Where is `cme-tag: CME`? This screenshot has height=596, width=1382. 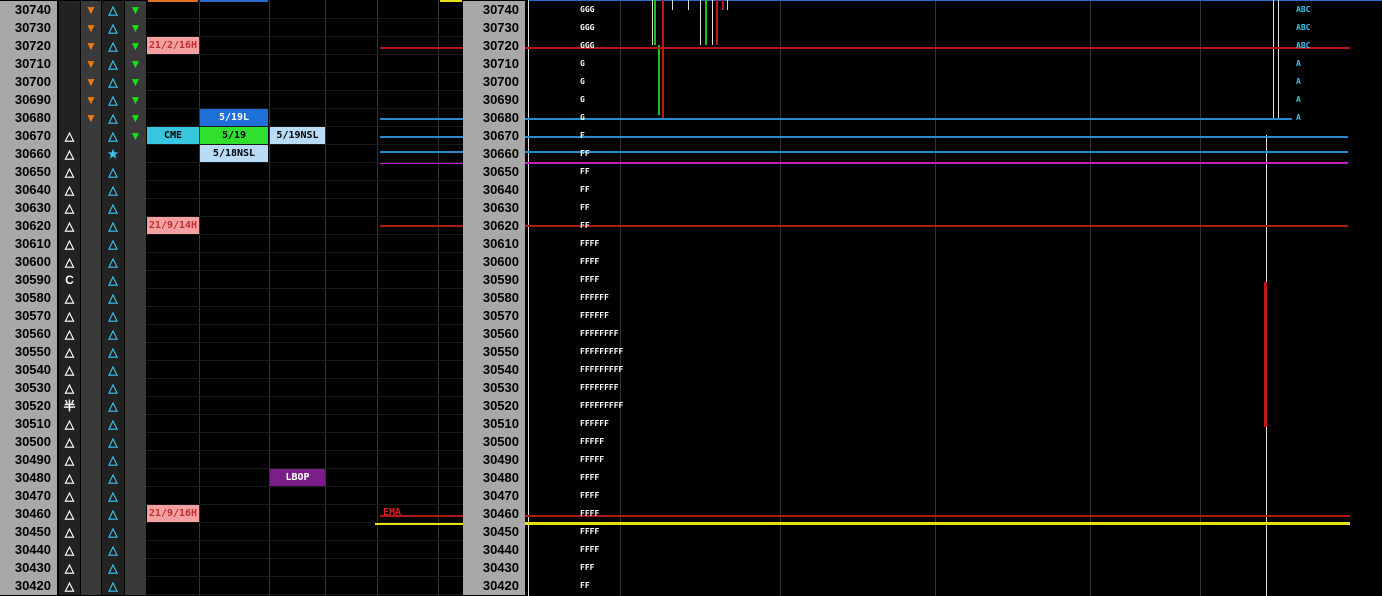 cme-tag: CME is located at coordinates (173, 135).